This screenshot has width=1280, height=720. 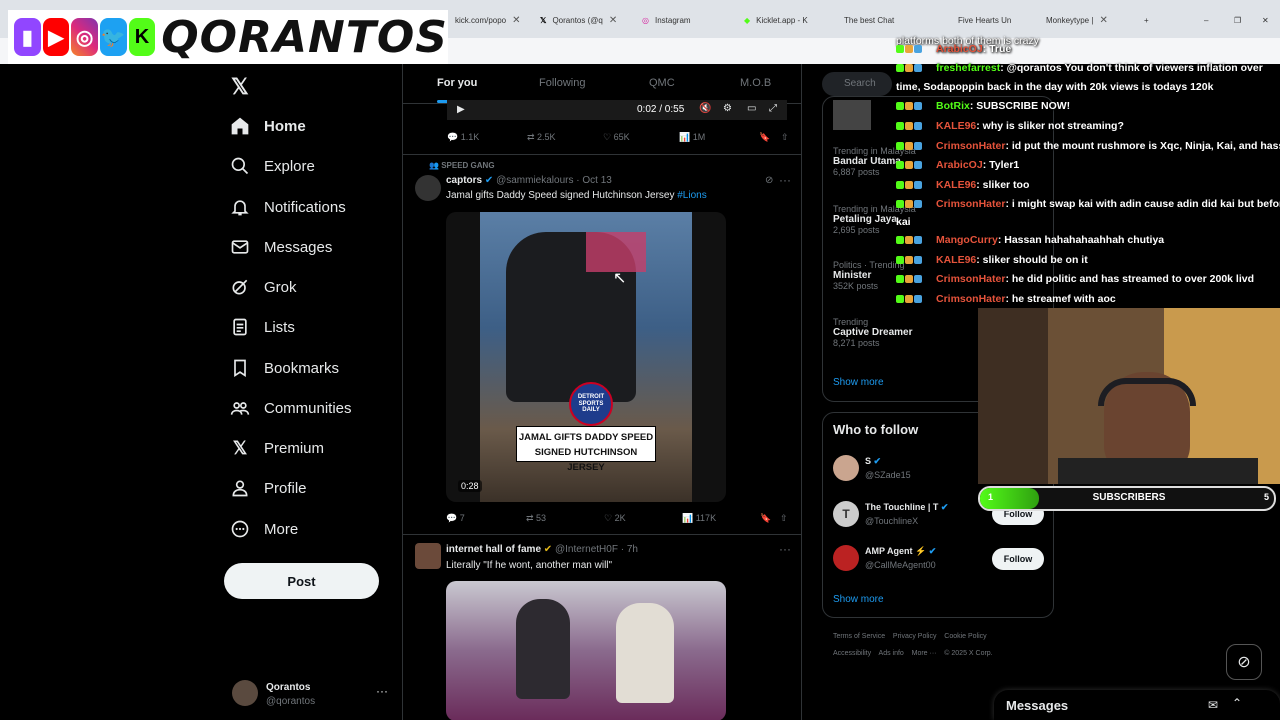 I want to click on footer-link: Ads info, so click(x=891, y=653).